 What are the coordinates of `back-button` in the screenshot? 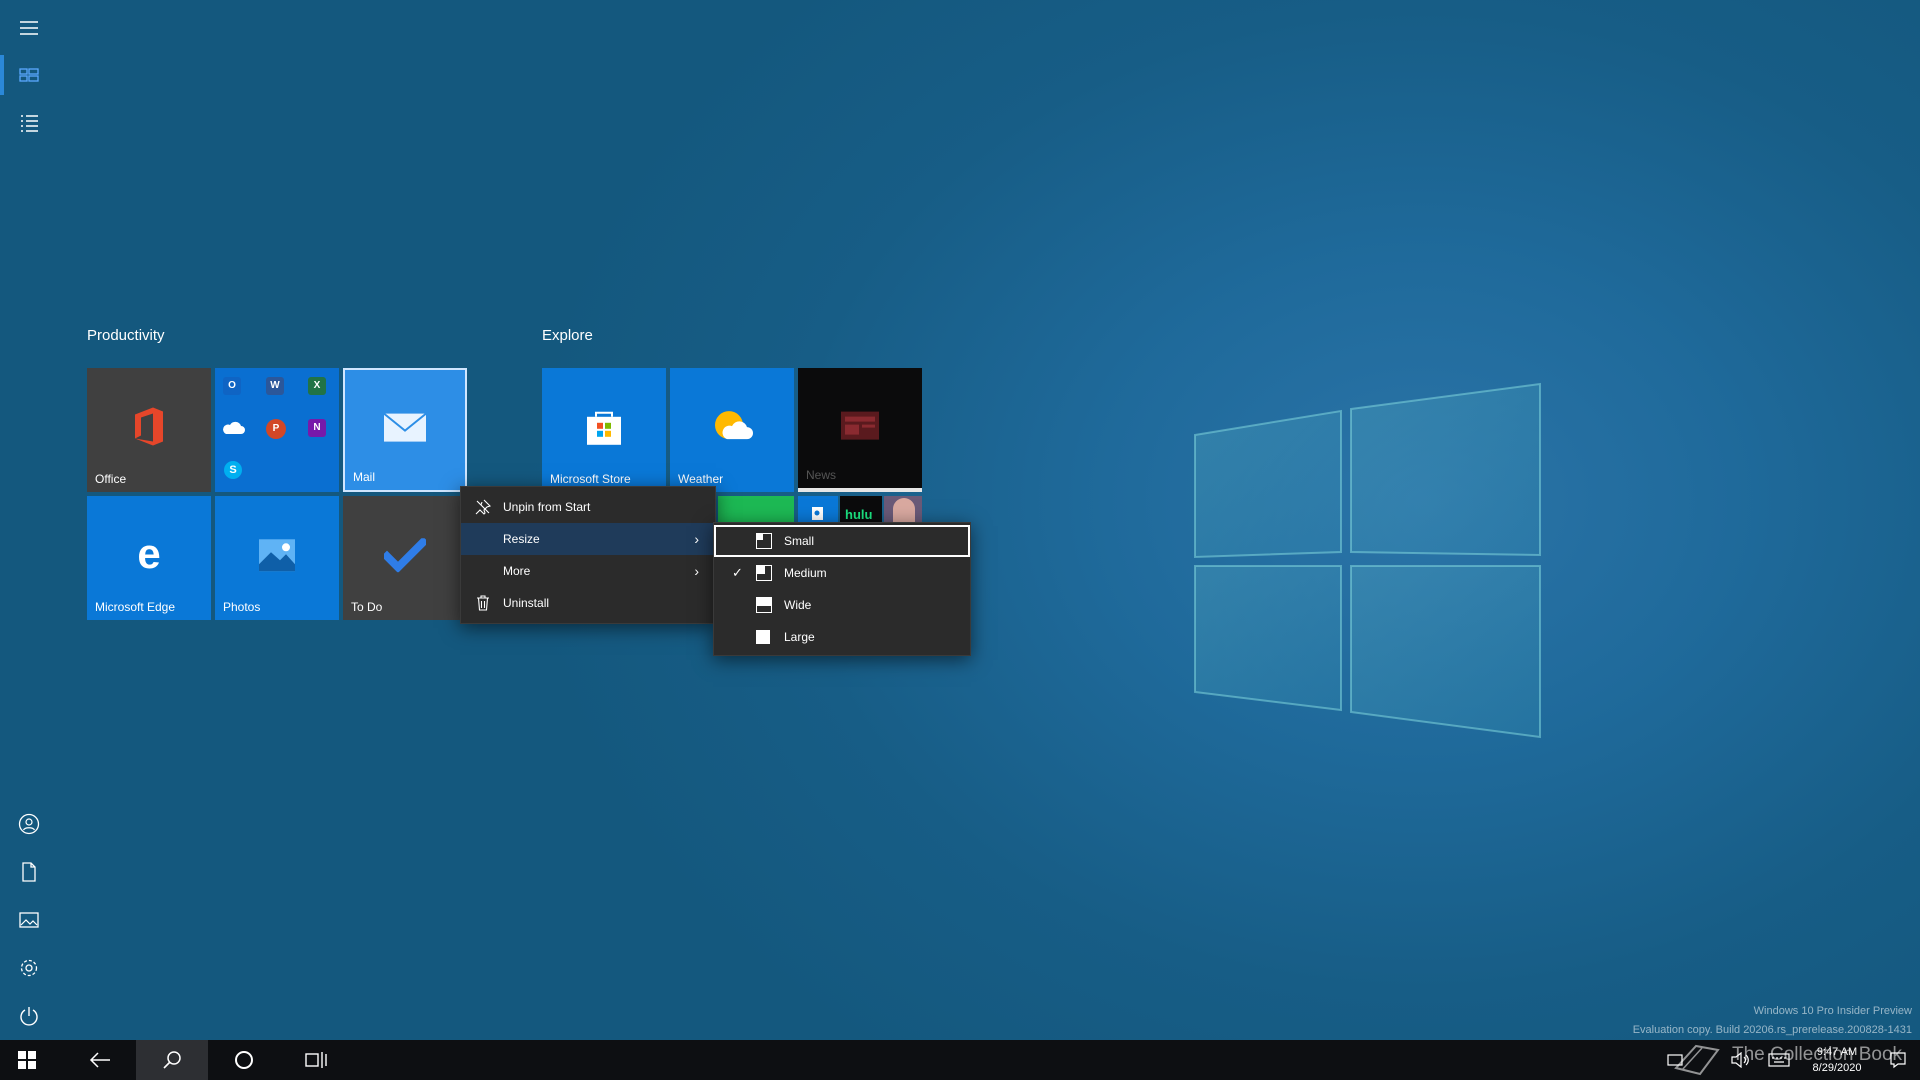 It's located at (100, 1060).